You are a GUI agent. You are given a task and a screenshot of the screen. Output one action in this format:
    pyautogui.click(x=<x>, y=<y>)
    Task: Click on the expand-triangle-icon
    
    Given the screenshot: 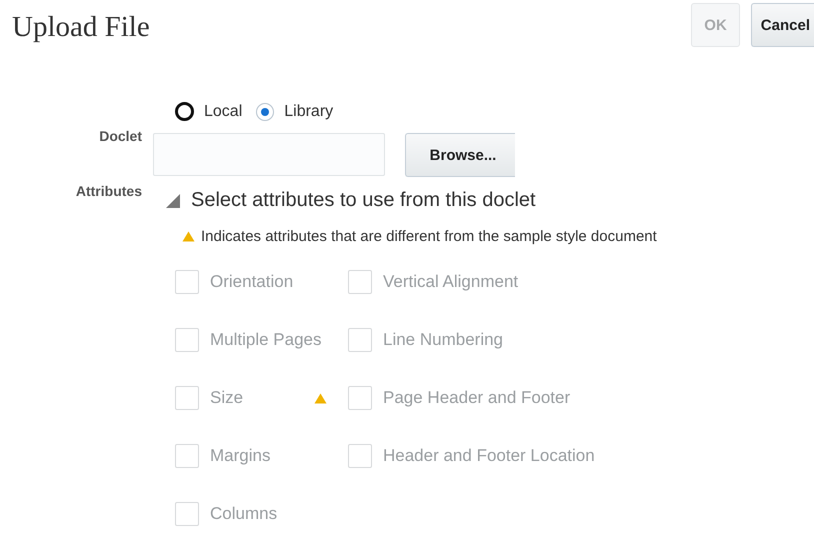 What is the action you would take?
    pyautogui.click(x=173, y=200)
    